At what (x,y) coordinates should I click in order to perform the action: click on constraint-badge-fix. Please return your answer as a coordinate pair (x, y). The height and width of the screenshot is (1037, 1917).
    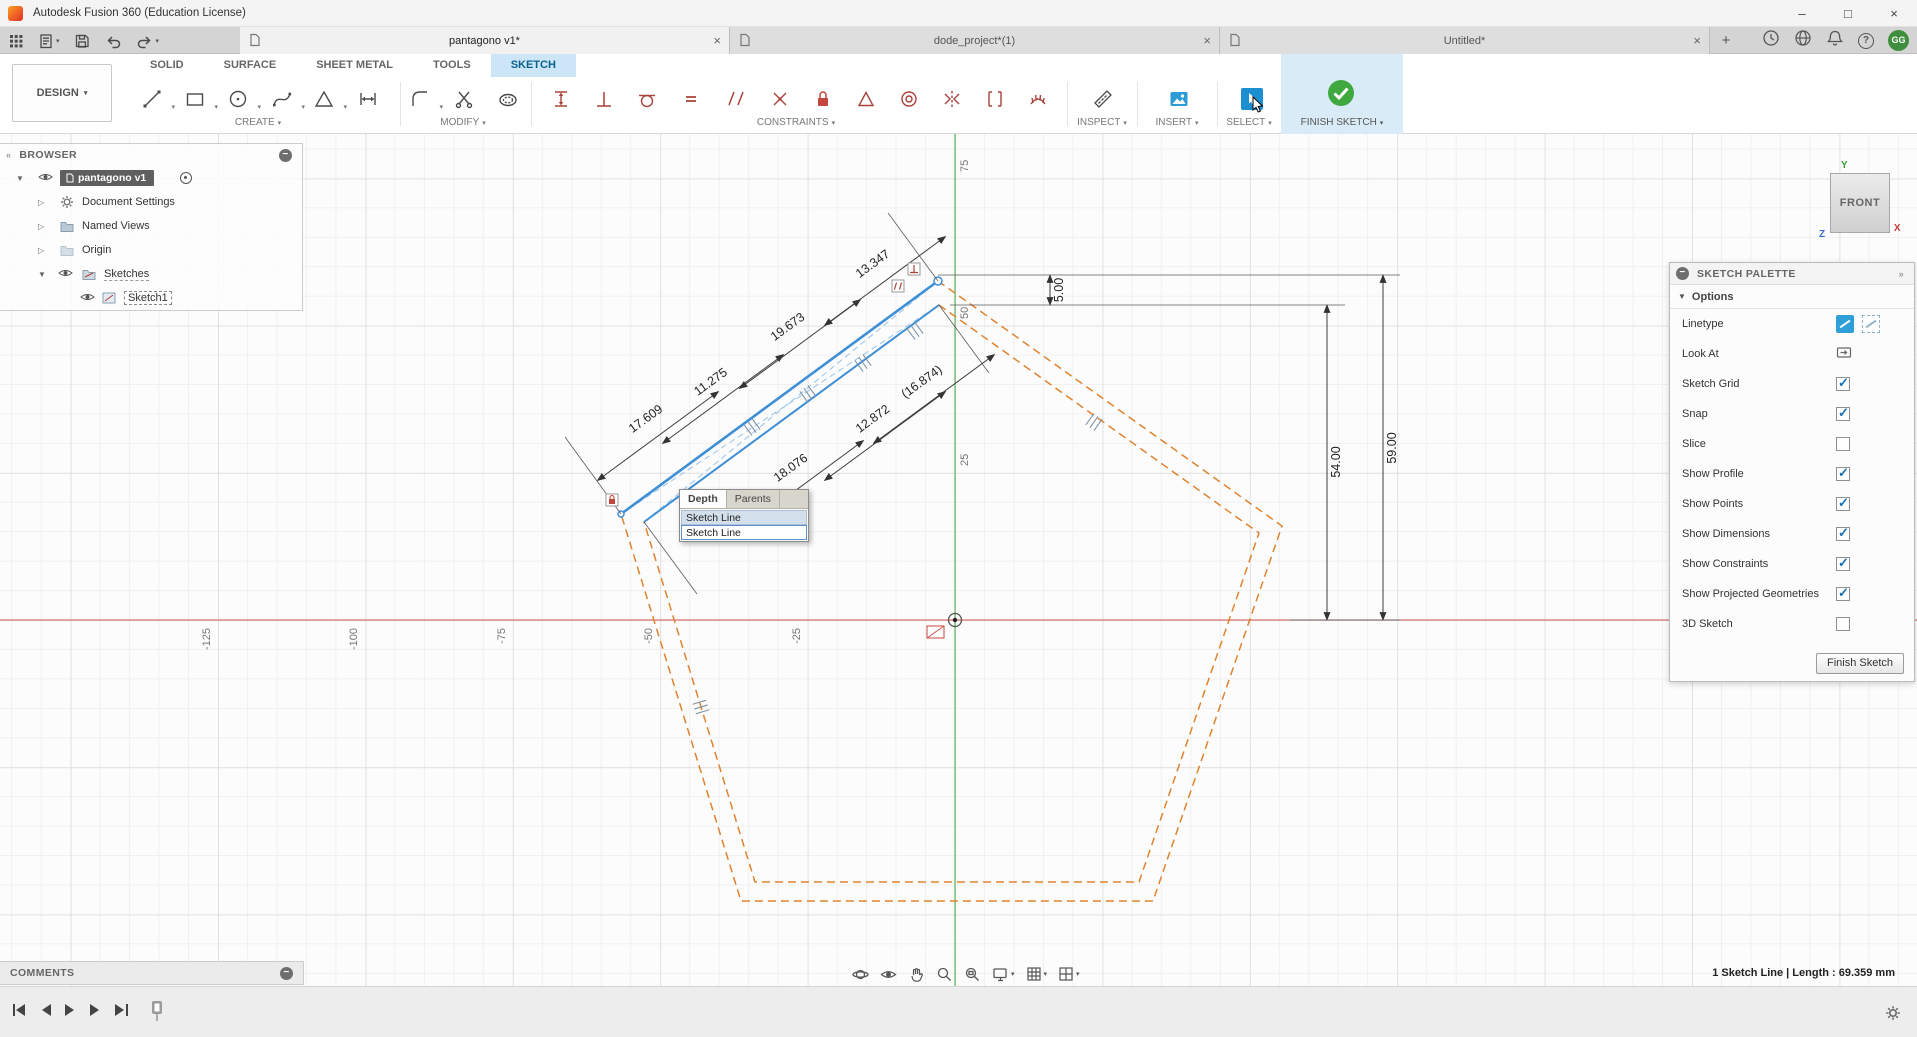
    Looking at the image, I should click on (612, 500).